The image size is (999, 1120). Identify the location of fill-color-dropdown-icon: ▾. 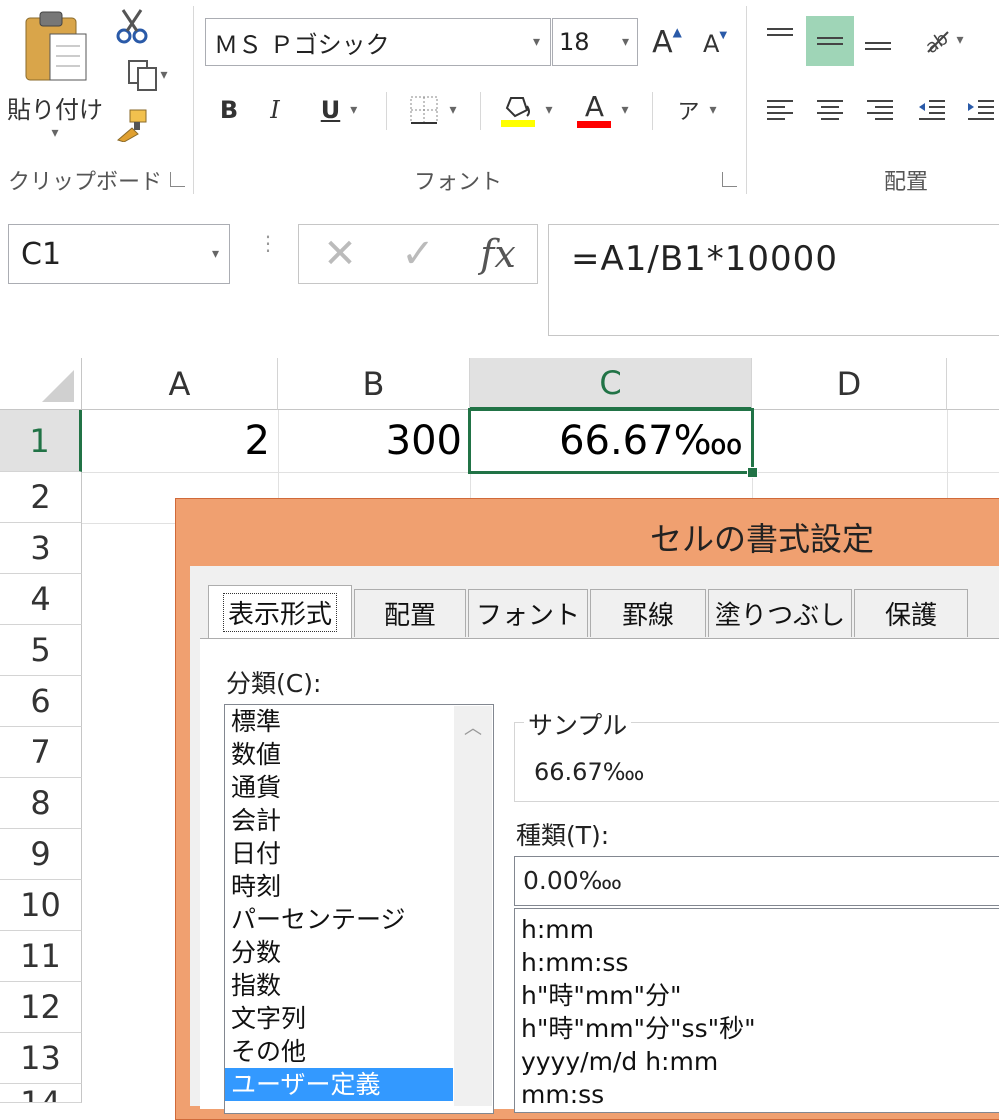
(548, 110).